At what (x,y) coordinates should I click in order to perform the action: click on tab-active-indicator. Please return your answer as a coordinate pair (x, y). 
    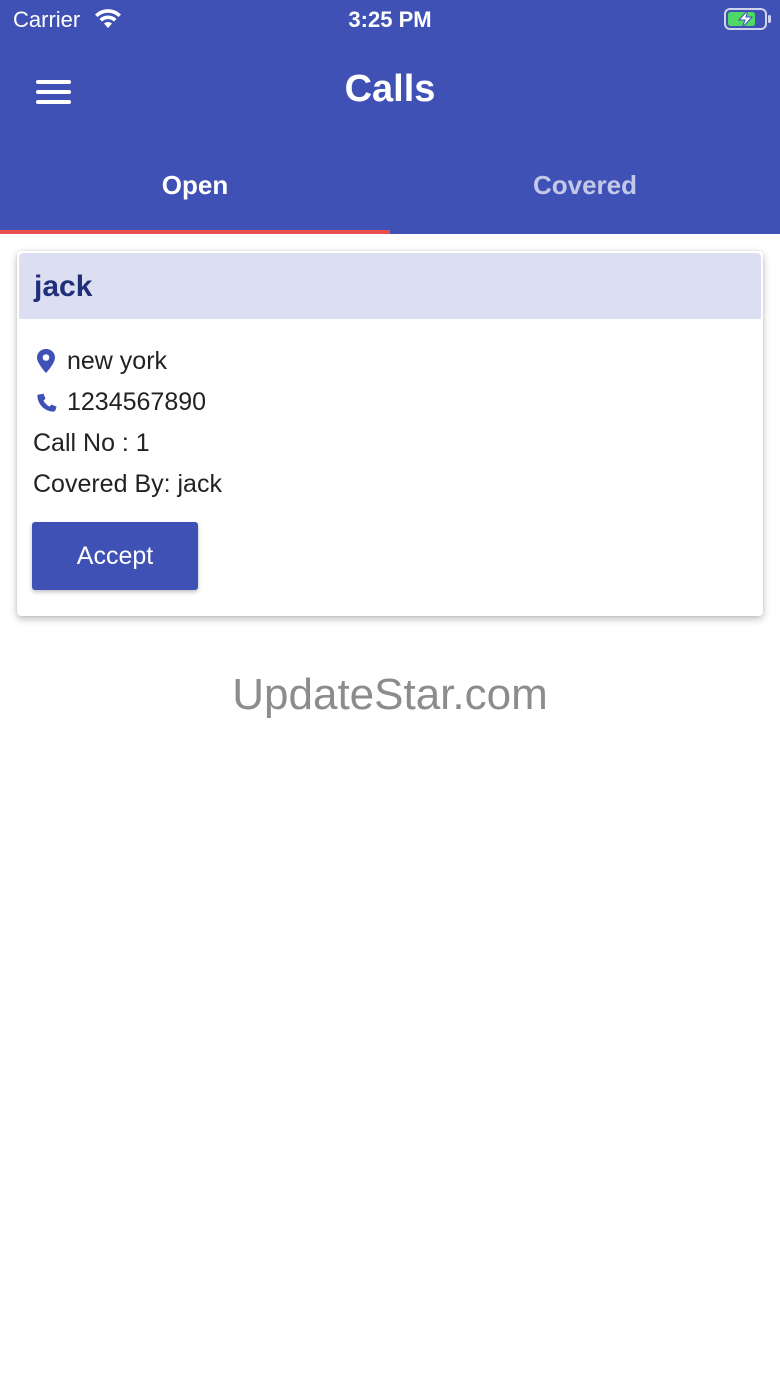
    Looking at the image, I should click on (195, 232).